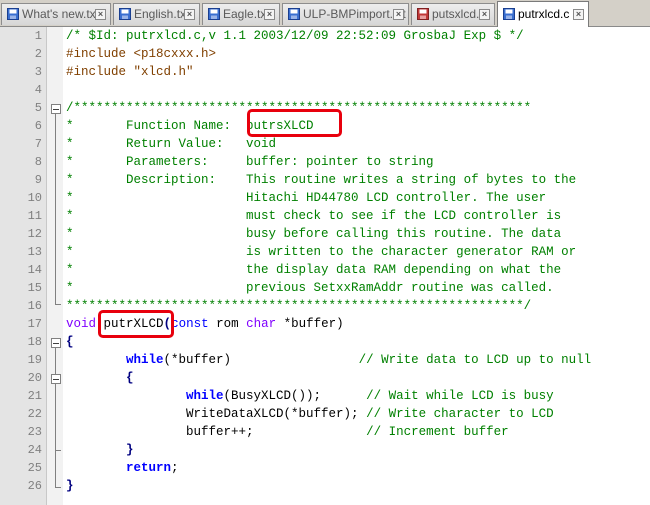 Image resolution: width=650 pixels, height=505 pixels. Describe the element at coordinates (100, 378) in the screenshot. I see `code-line-20: {` at that location.